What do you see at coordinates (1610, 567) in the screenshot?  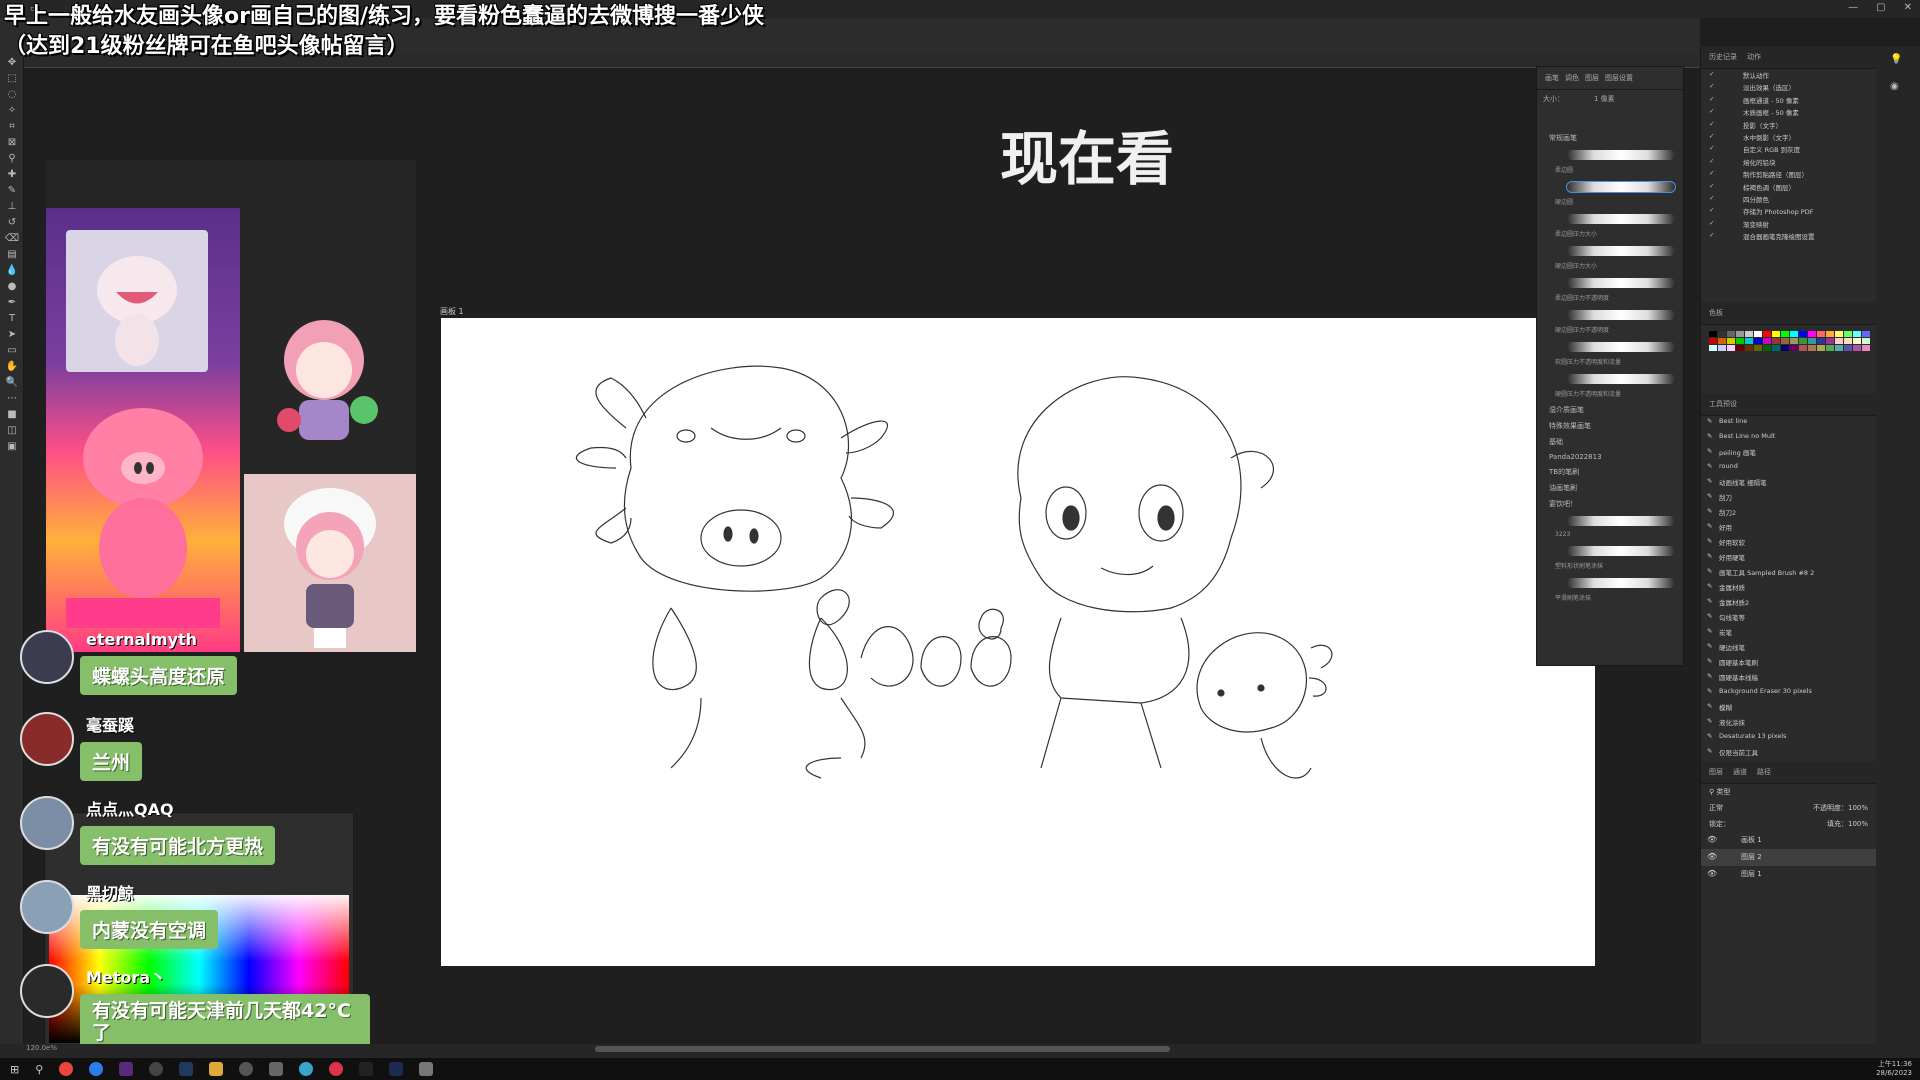 I see `brush-item: 塑料形状刷笔涂抹` at bounding box center [1610, 567].